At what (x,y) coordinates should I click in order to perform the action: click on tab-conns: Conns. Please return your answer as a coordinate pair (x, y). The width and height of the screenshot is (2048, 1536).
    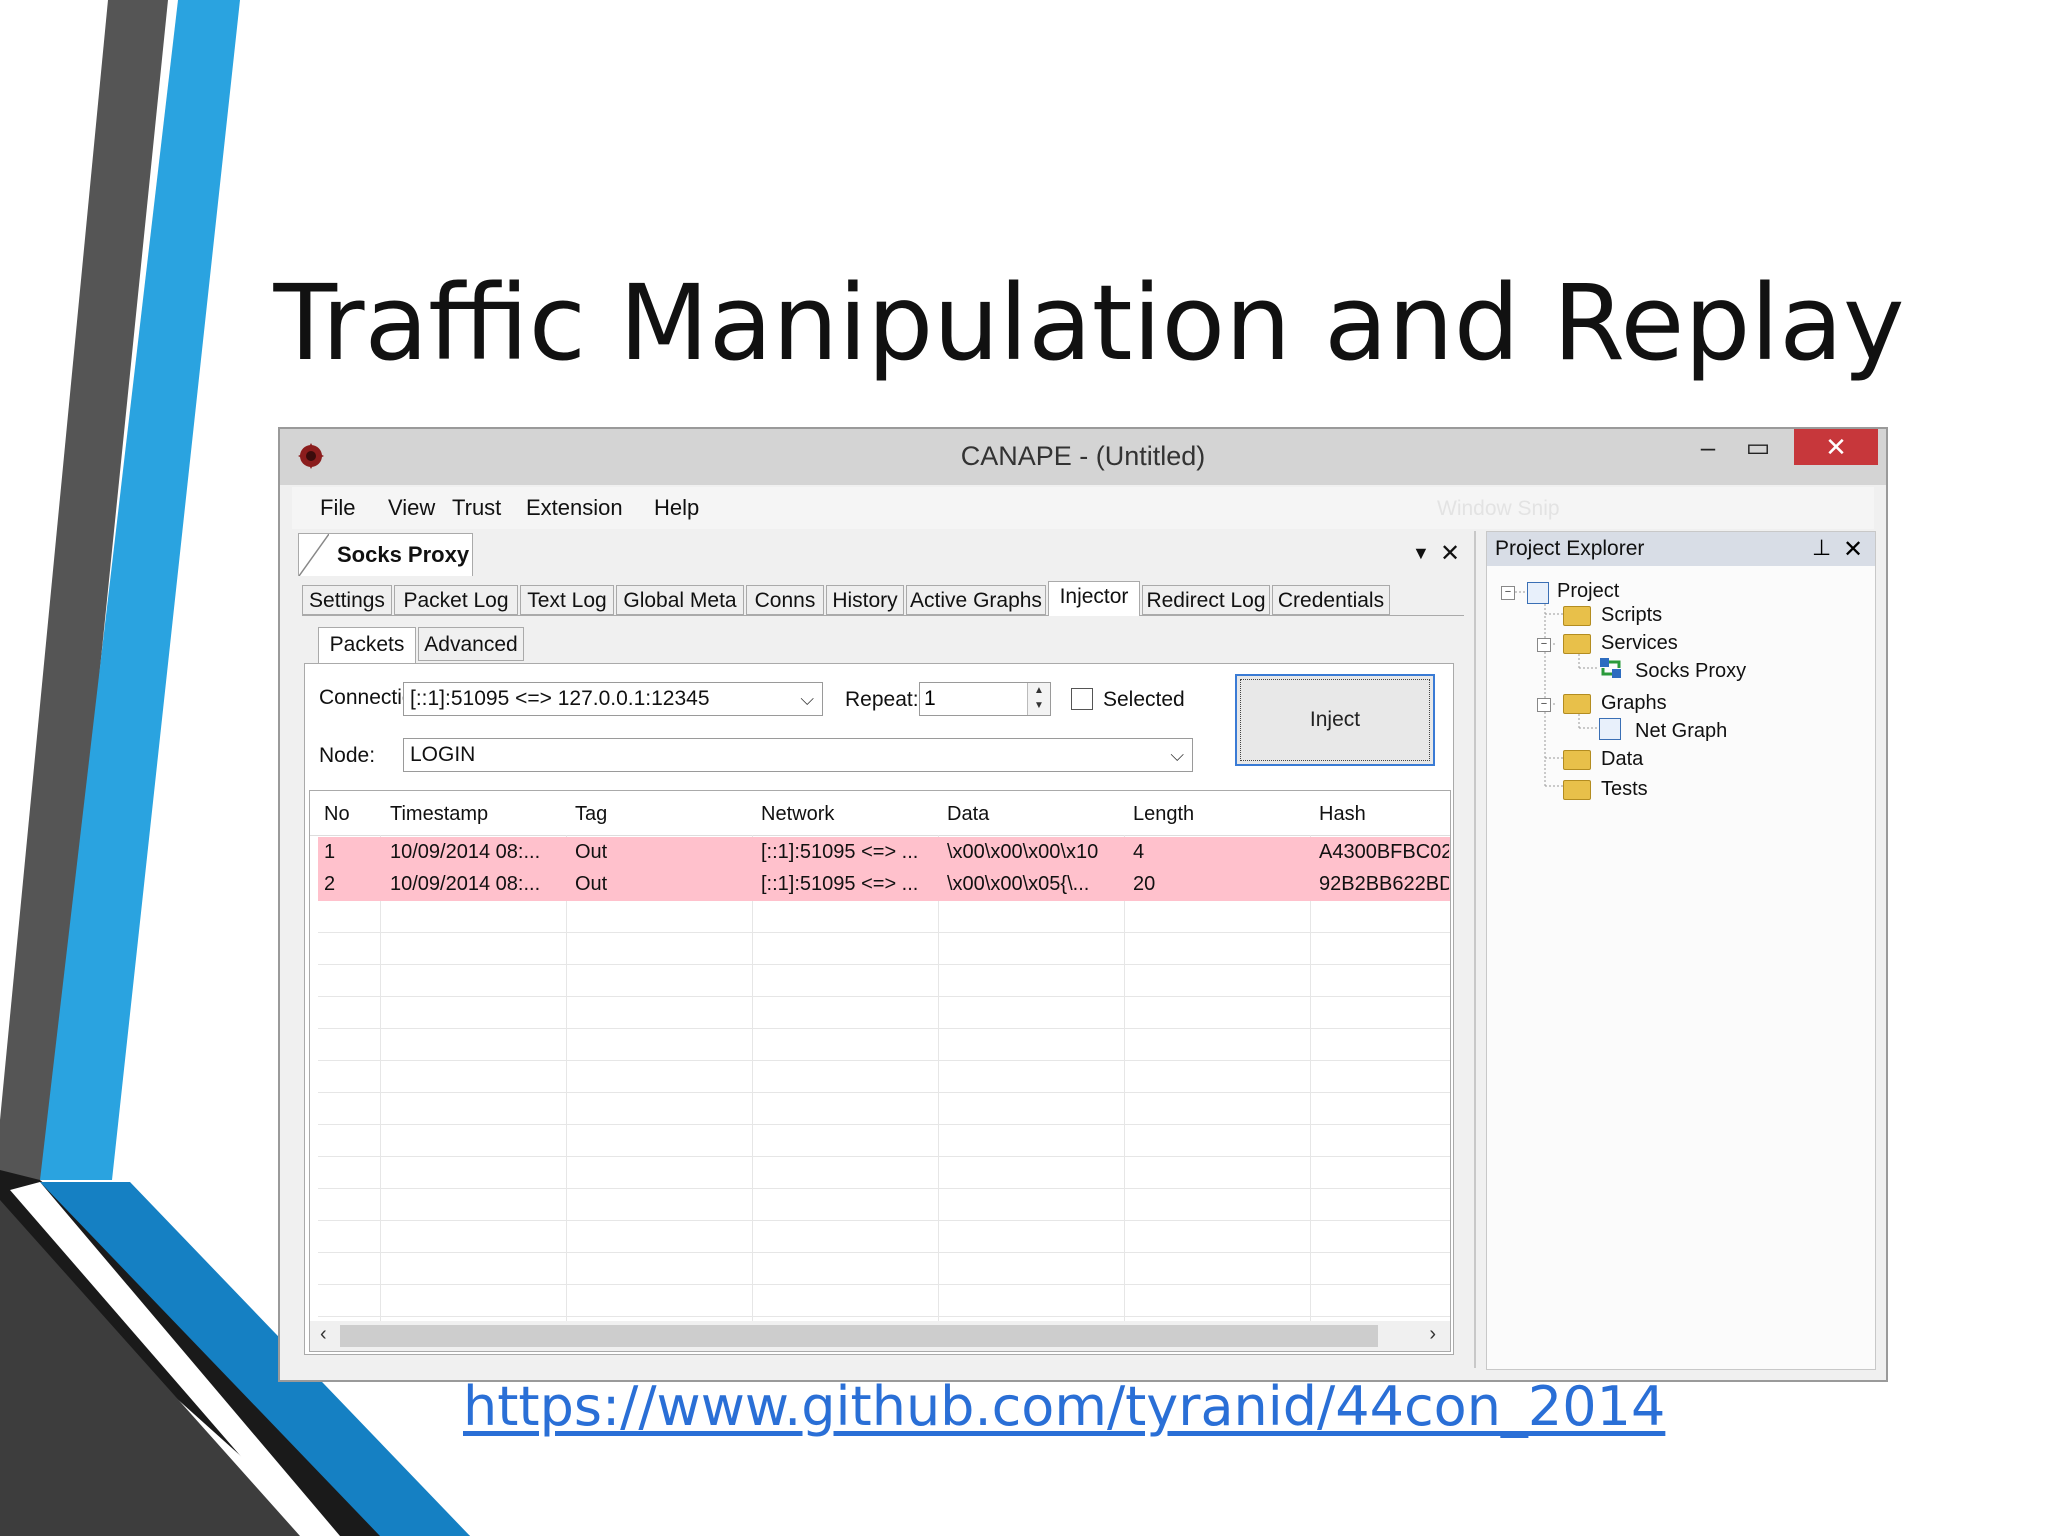
    Looking at the image, I should click on (785, 600).